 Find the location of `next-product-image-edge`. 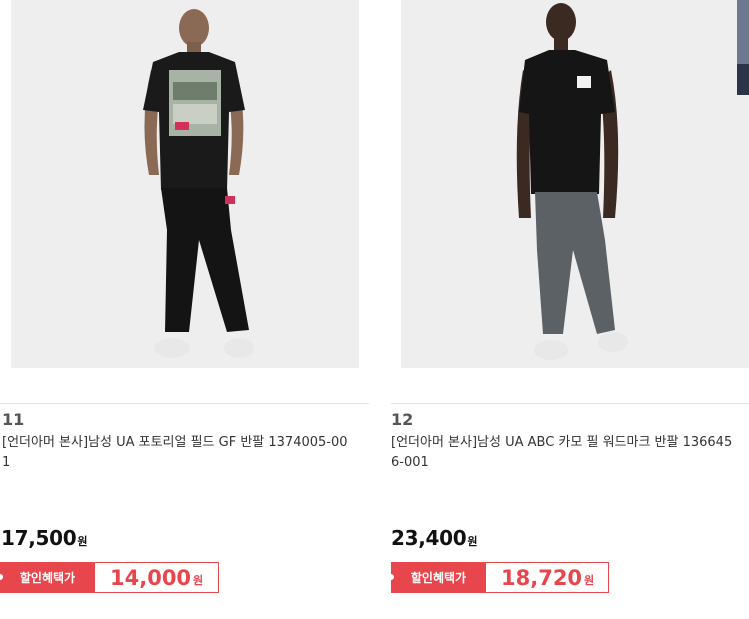

next-product-image-edge is located at coordinates (743, 47).